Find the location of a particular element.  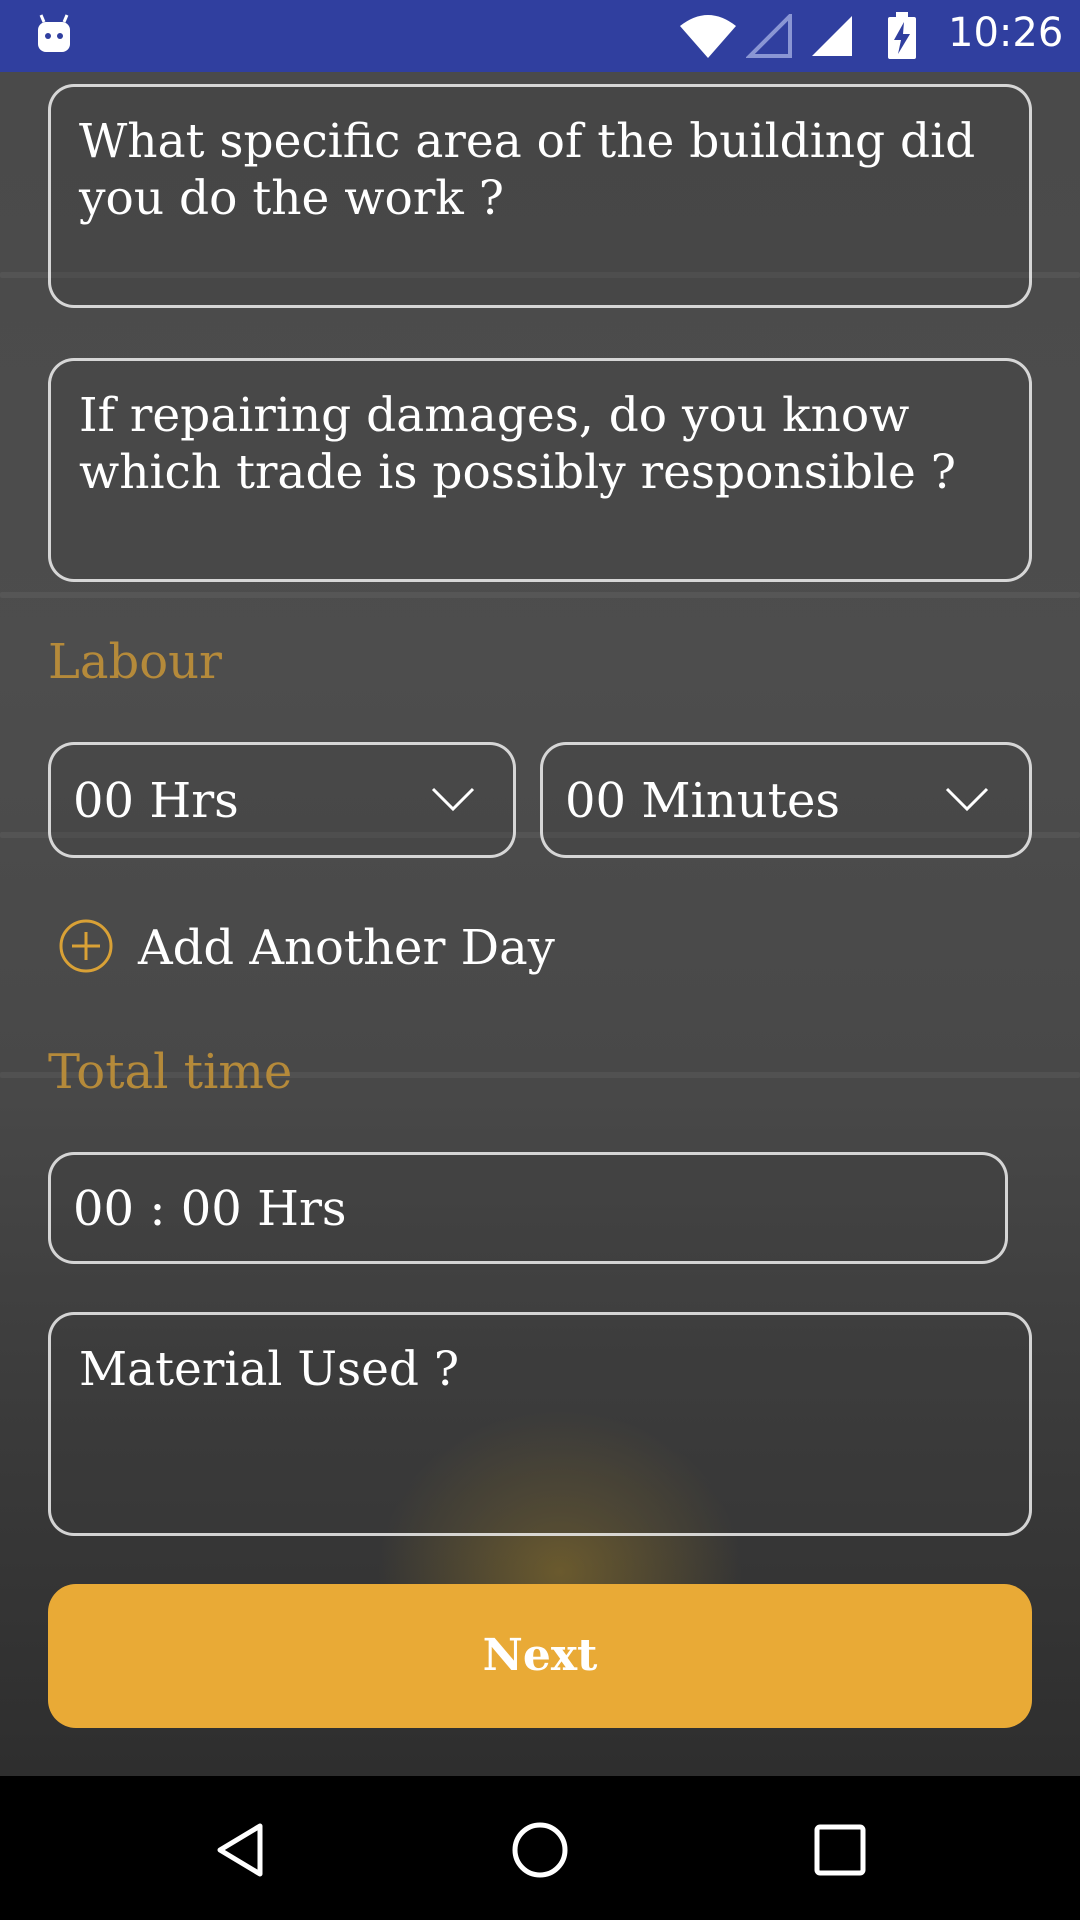

background-texture is located at coordinates (540, 595).